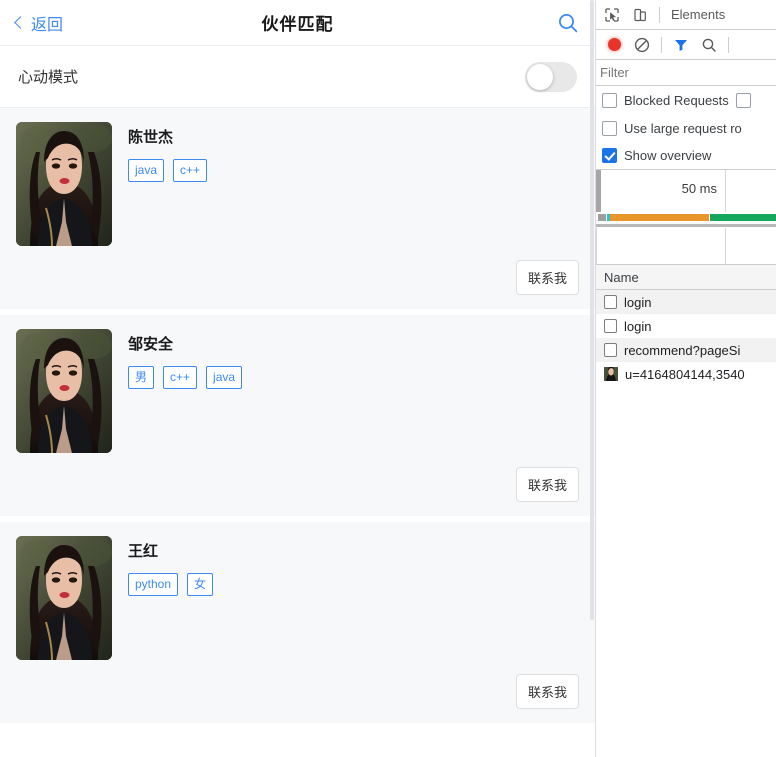 The height and width of the screenshot is (757, 776). Describe the element at coordinates (353, 598) in the screenshot. I see `card-info: 王红 python 女` at that location.